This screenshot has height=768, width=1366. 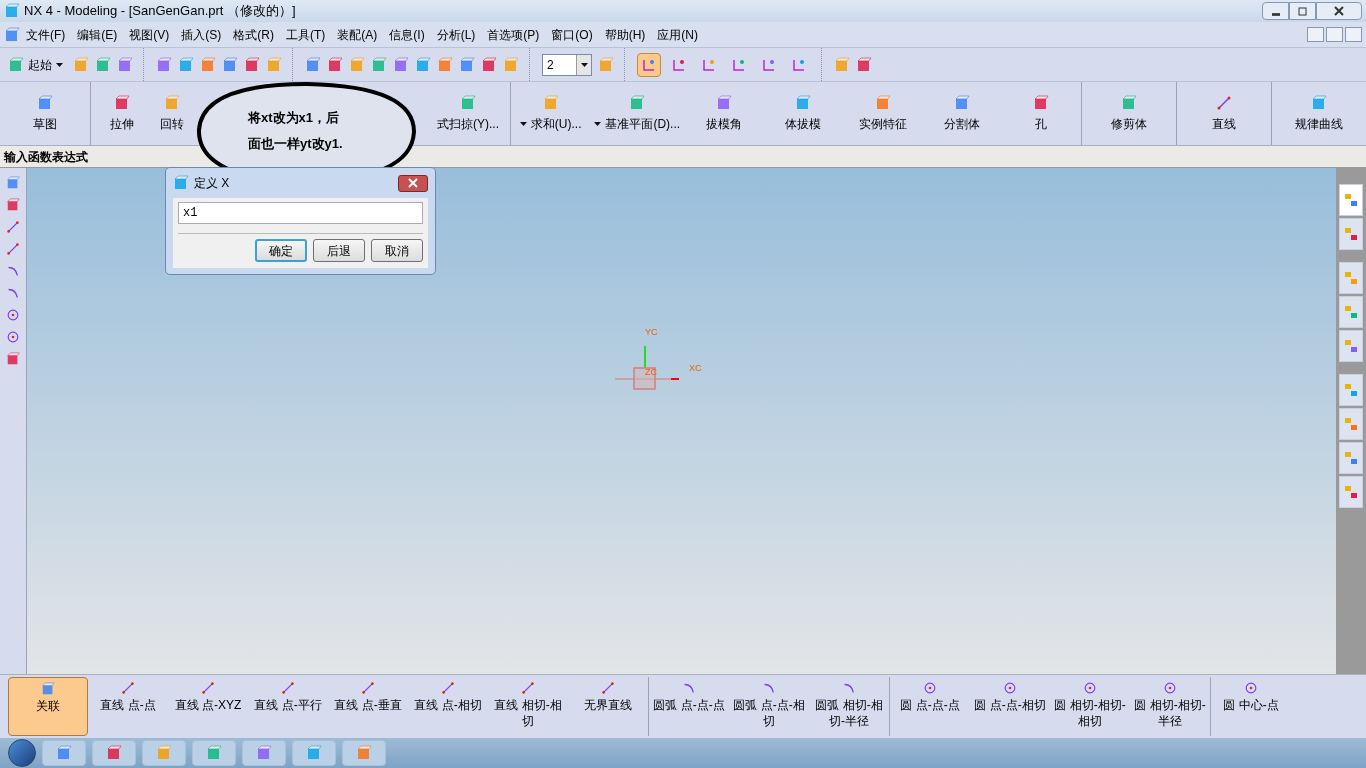 I want to click on feature-tool-button: 拔模角, so click(x=724, y=113).